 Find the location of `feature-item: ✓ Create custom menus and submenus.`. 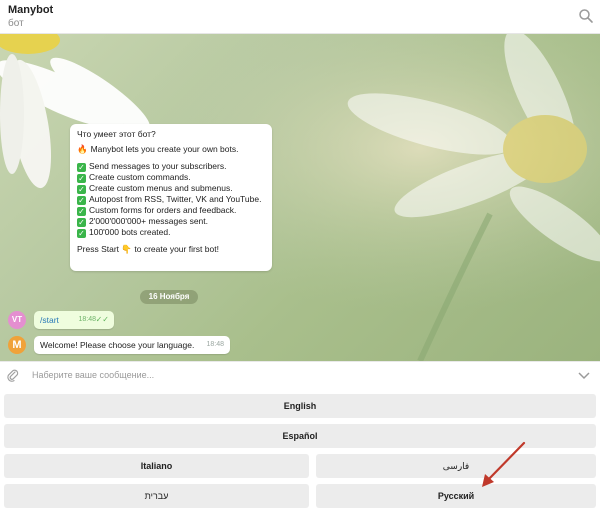

feature-item: ✓ Create custom menus and submenus. is located at coordinates (171, 188).